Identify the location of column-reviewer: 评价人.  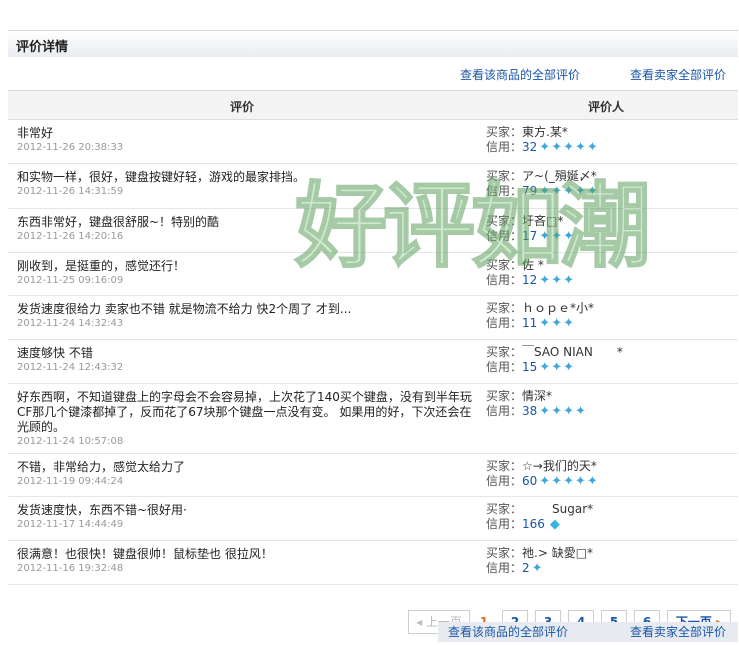
(606, 107).